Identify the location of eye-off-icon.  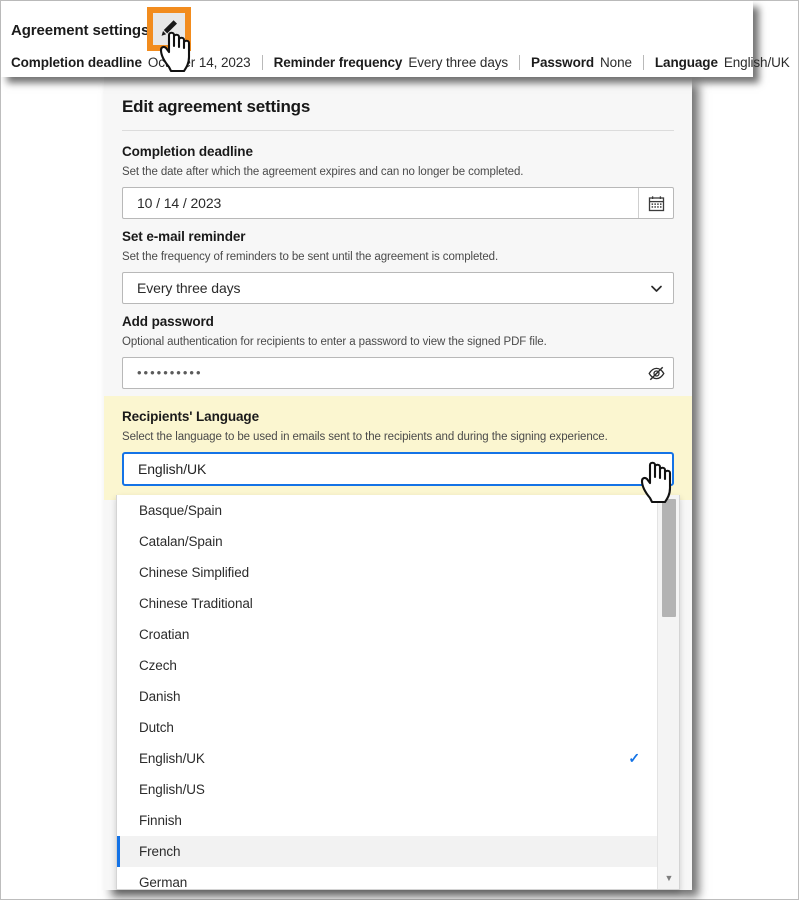
(656, 373).